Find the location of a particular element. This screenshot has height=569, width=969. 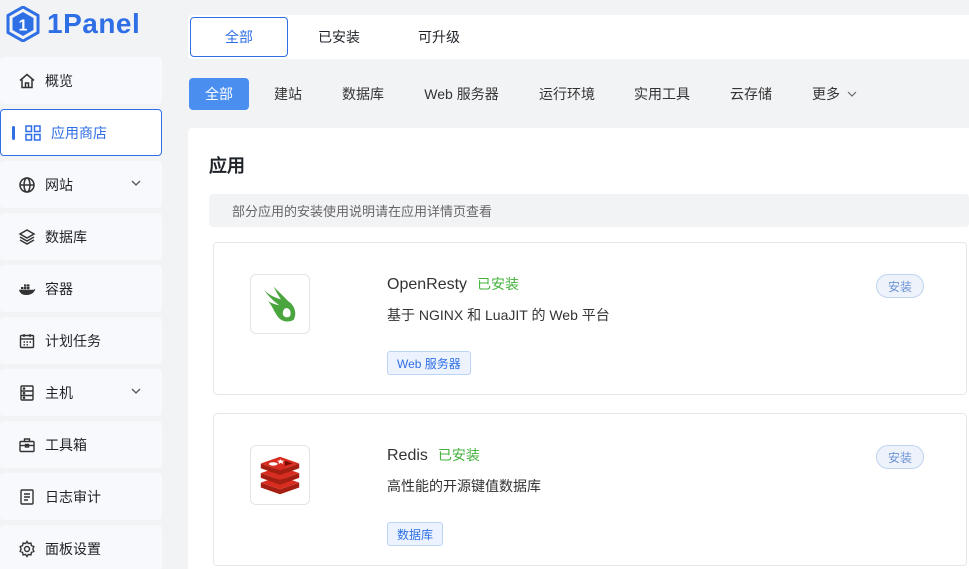

calendar-icon is located at coordinates (27, 341).